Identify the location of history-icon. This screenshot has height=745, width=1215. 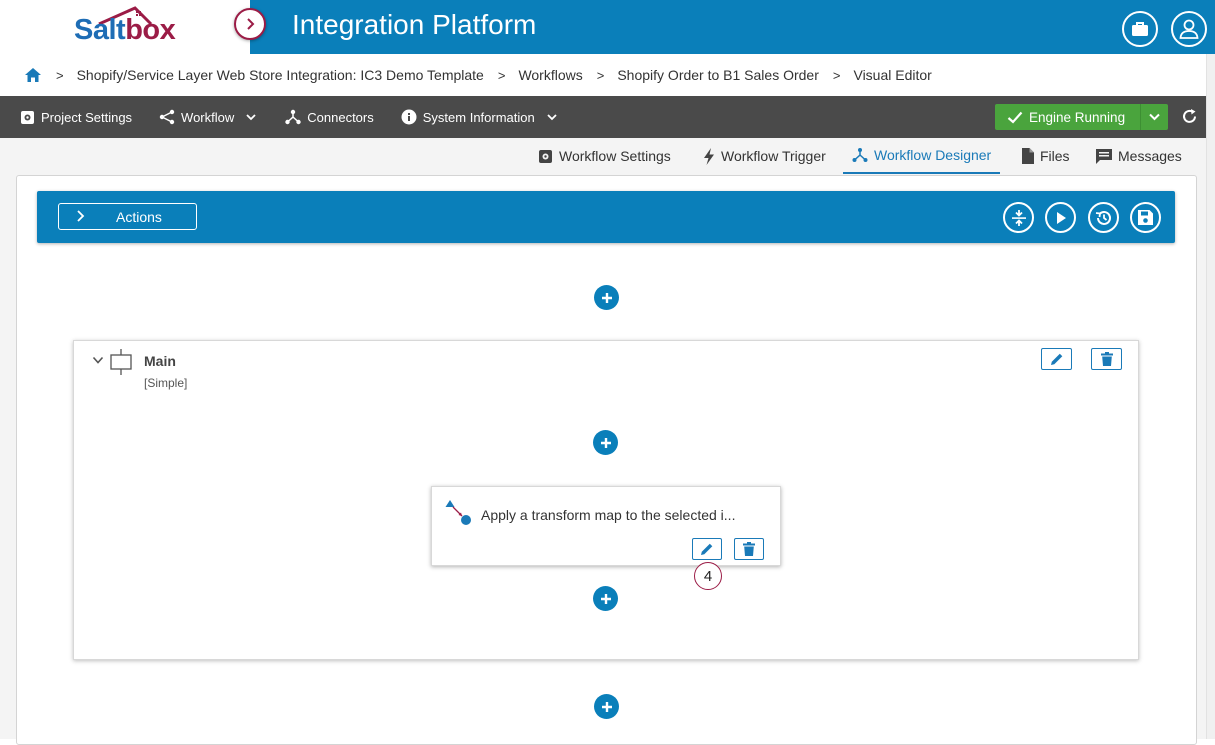
(1103, 217).